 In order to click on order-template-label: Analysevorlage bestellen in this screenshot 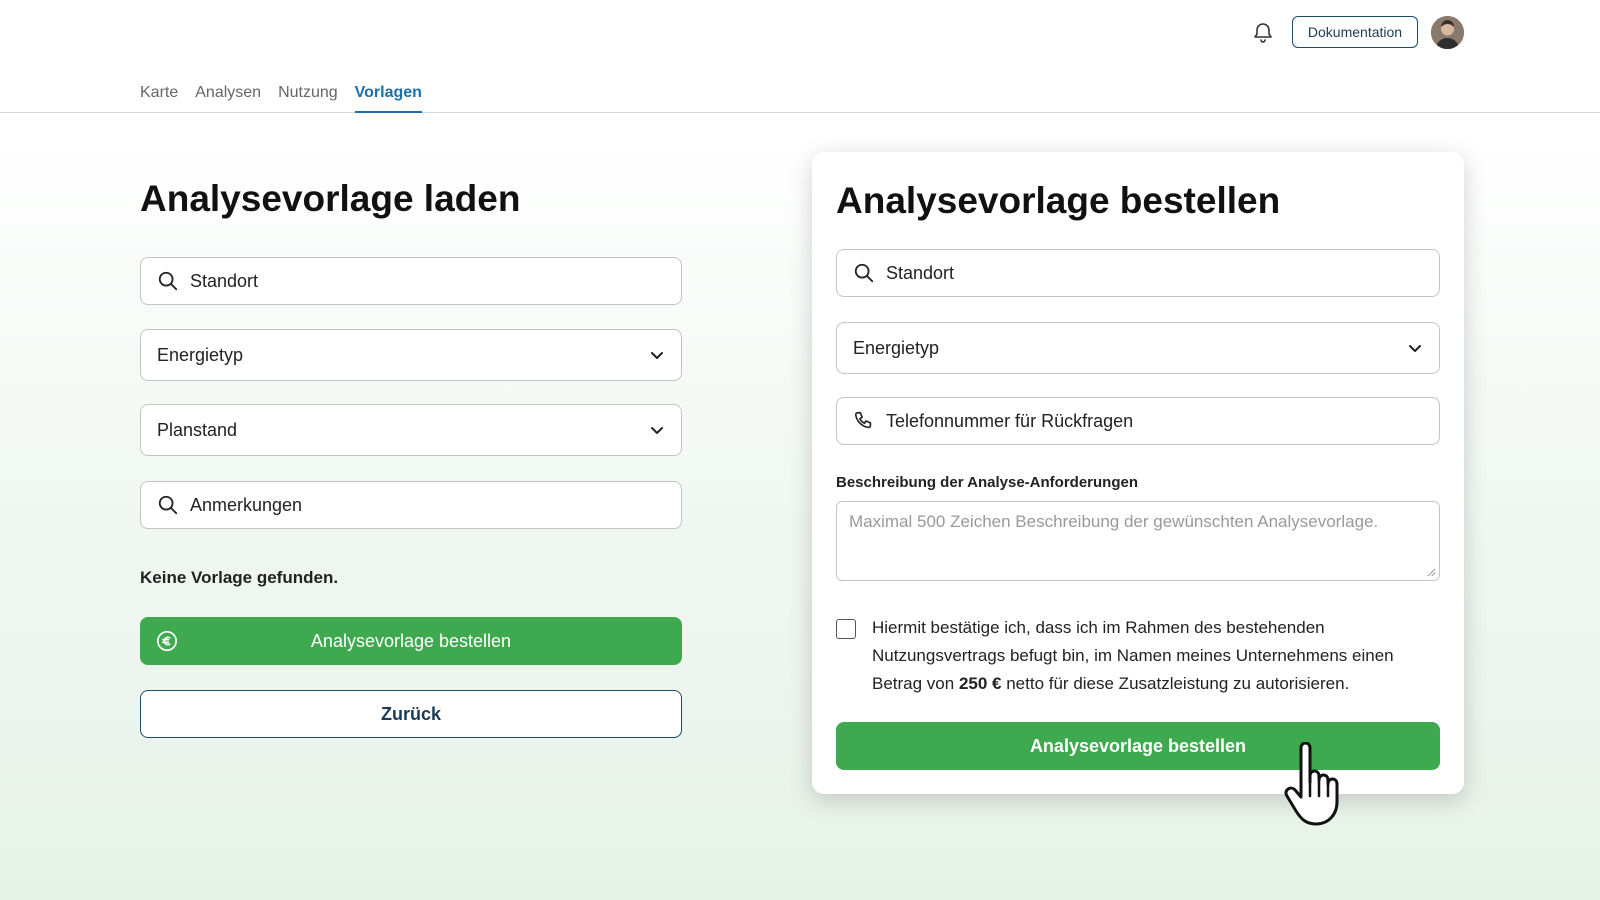, I will do `click(411, 640)`.